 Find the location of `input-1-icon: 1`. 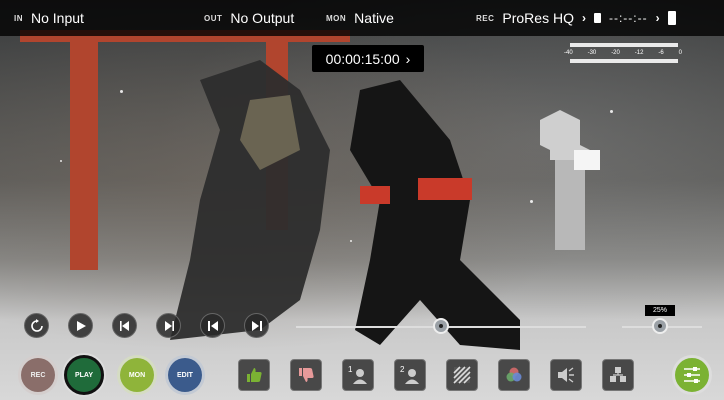

input-1-icon: 1 is located at coordinates (357, 374).